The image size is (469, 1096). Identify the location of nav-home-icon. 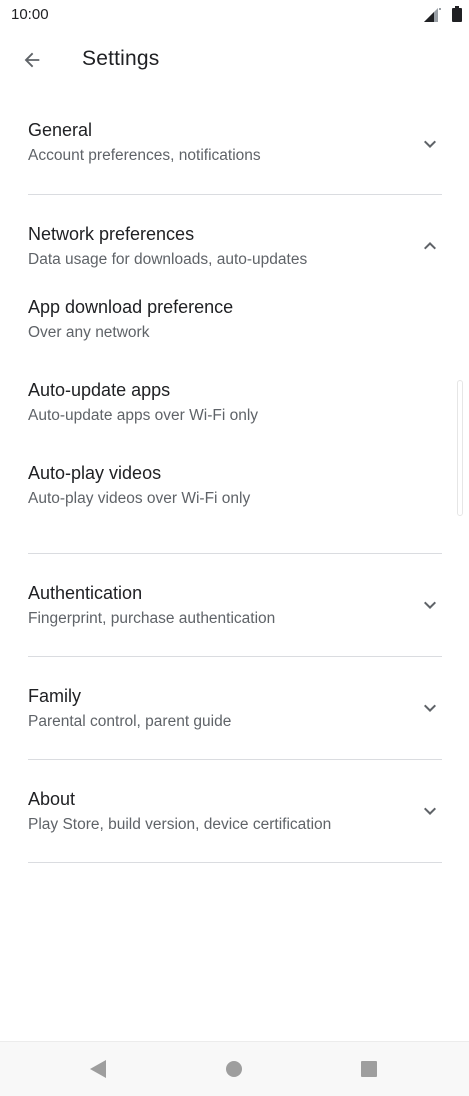
(234, 1069).